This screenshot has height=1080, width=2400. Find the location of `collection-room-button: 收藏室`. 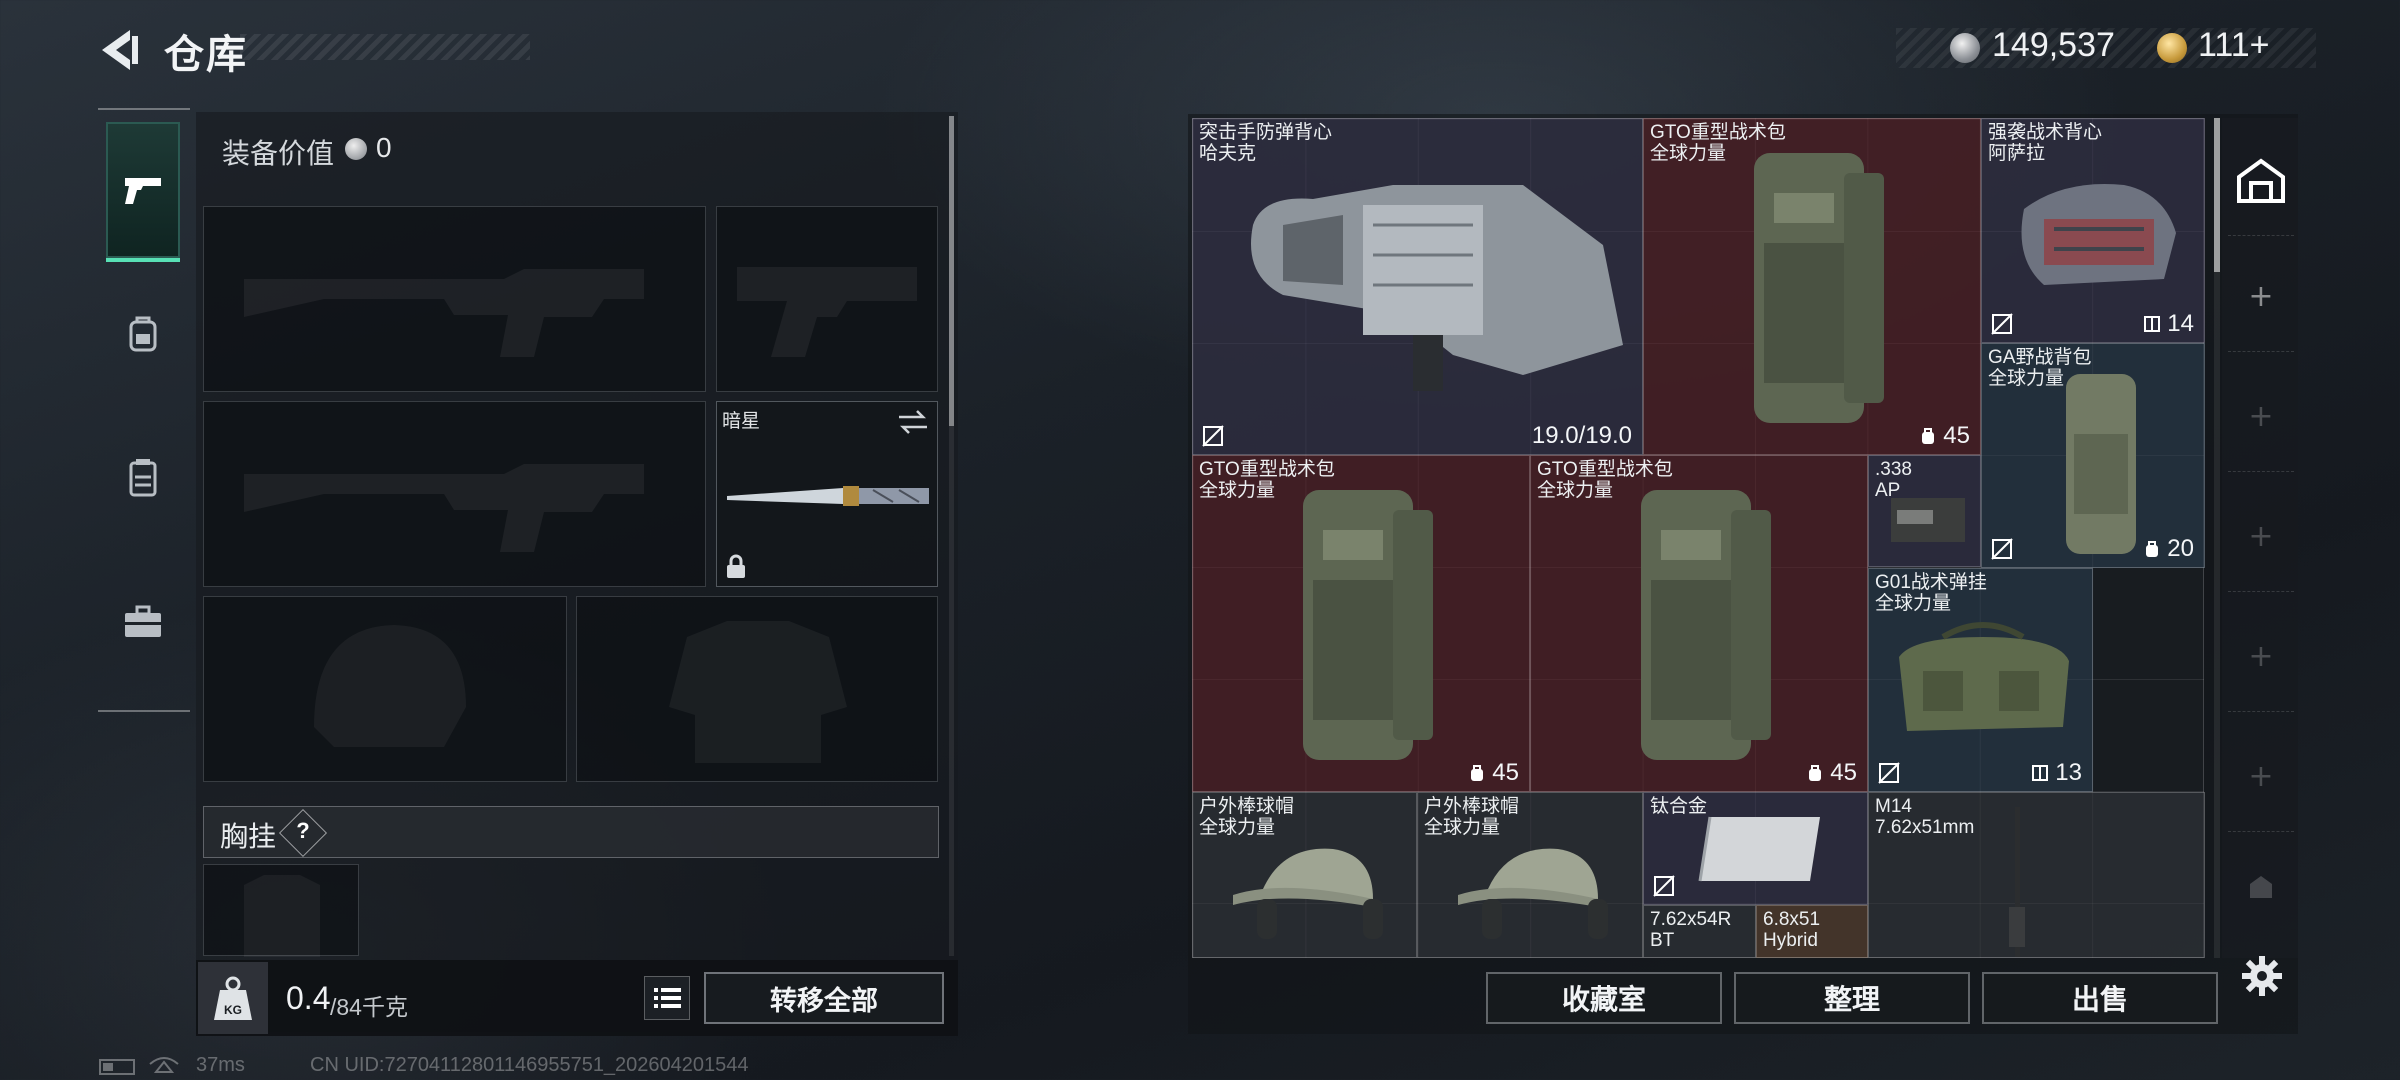

collection-room-button: 收藏室 is located at coordinates (1604, 998).